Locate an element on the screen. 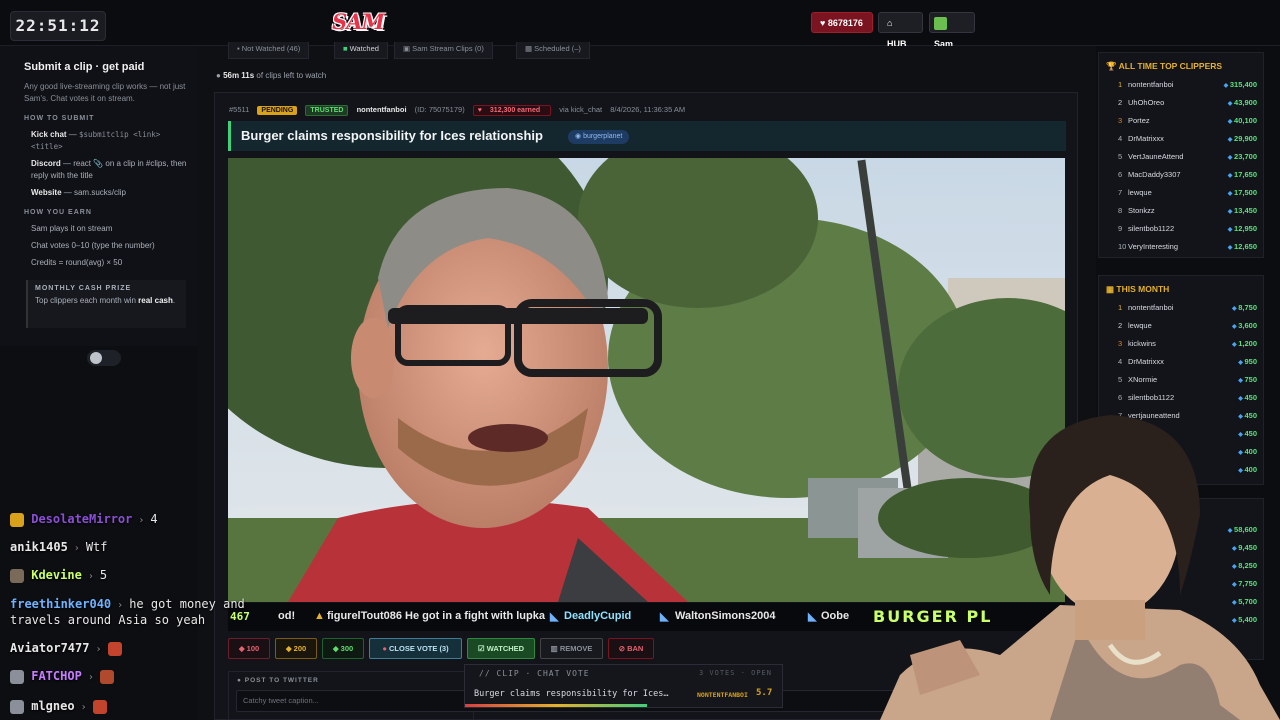  clip-tag: ◉ burgerplanet is located at coordinates (599, 137).